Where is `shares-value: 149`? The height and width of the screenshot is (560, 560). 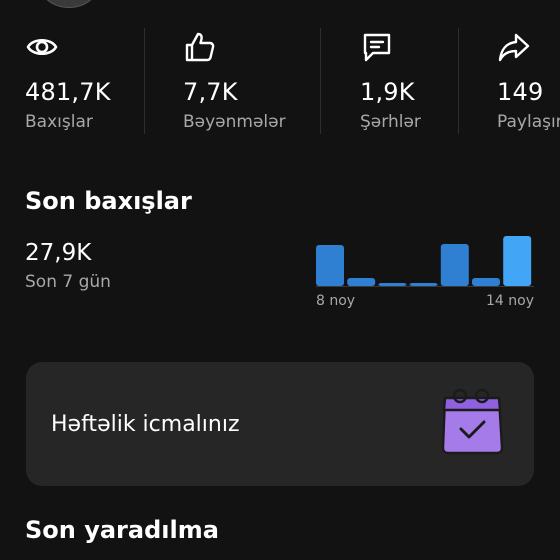 shares-value: 149 is located at coordinates (520, 92).